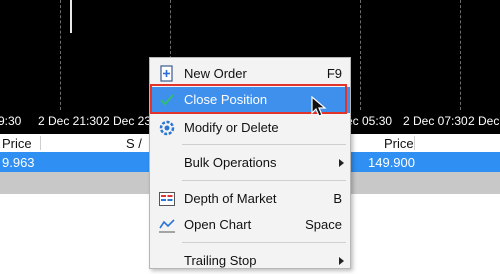 The height and width of the screenshot is (274, 500). I want to click on cell-current-price: 149.900, so click(391, 162).